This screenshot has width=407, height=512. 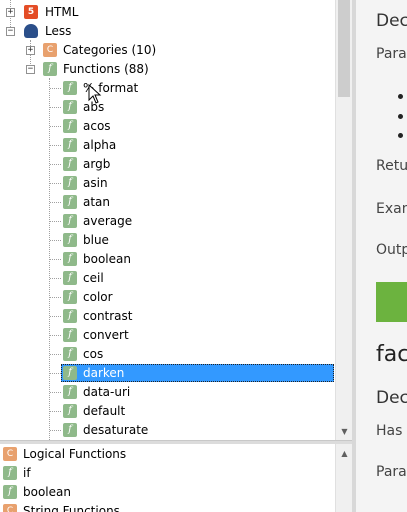 What do you see at coordinates (344, 478) in the screenshot?
I see `list-scrollbar: ▲` at bounding box center [344, 478].